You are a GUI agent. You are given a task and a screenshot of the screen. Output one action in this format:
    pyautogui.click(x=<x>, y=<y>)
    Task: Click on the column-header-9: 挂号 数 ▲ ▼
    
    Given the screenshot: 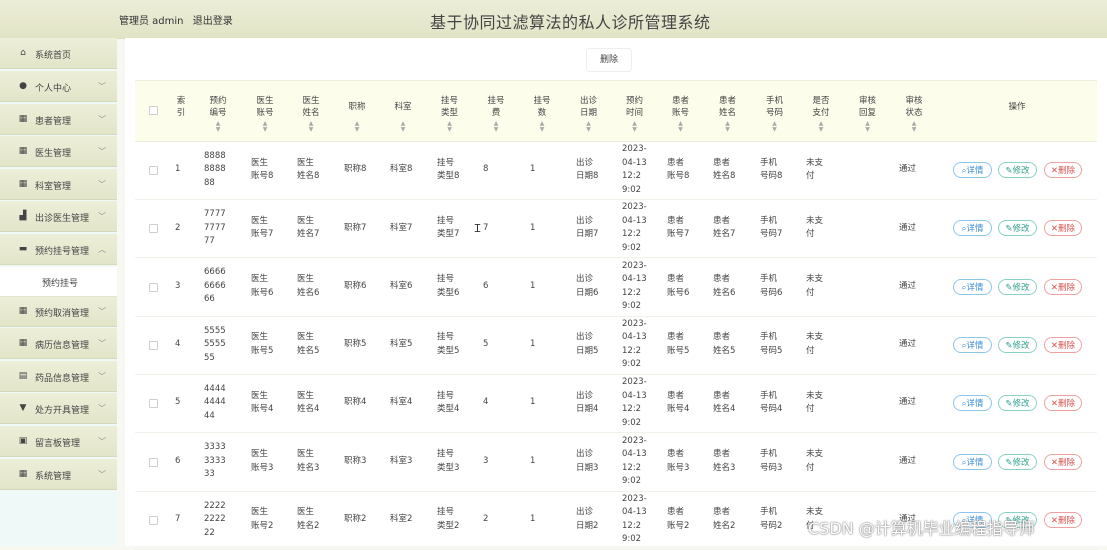 What is the action you would take?
    pyautogui.click(x=542, y=111)
    